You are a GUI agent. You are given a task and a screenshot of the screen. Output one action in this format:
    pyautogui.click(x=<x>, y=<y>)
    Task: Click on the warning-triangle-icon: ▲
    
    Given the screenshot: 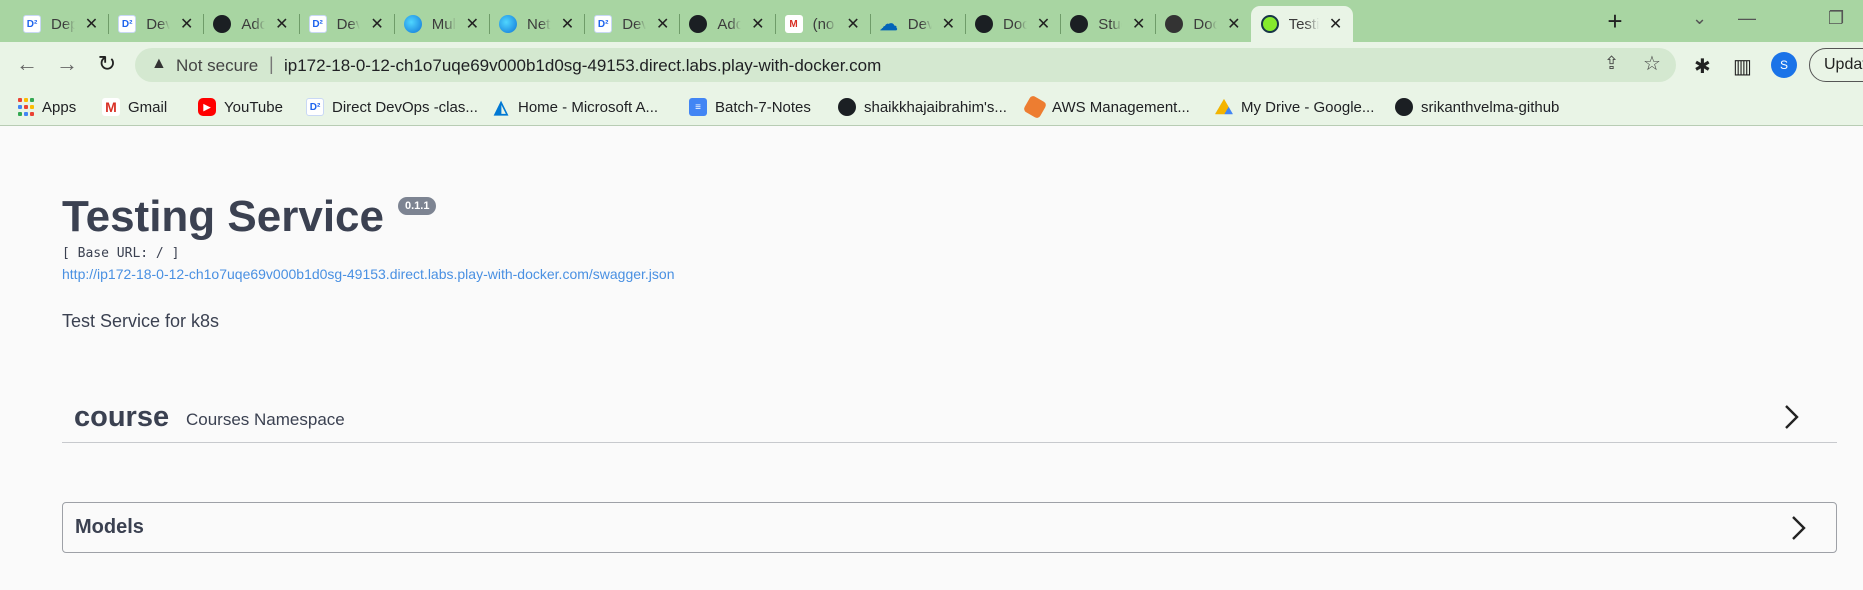 What is the action you would take?
    pyautogui.click(x=159, y=64)
    